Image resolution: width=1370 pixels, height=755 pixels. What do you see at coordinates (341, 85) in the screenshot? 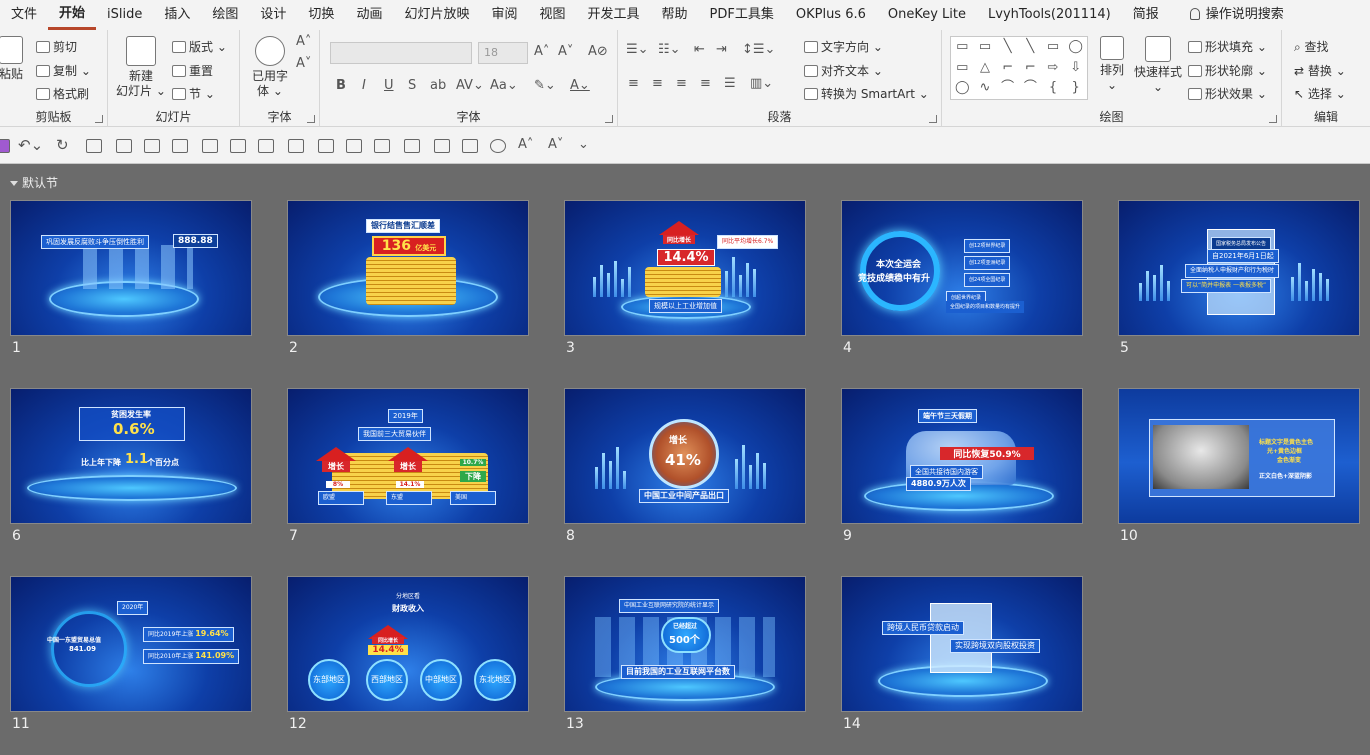
I see `bold-button: B` at bounding box center [341, 85].